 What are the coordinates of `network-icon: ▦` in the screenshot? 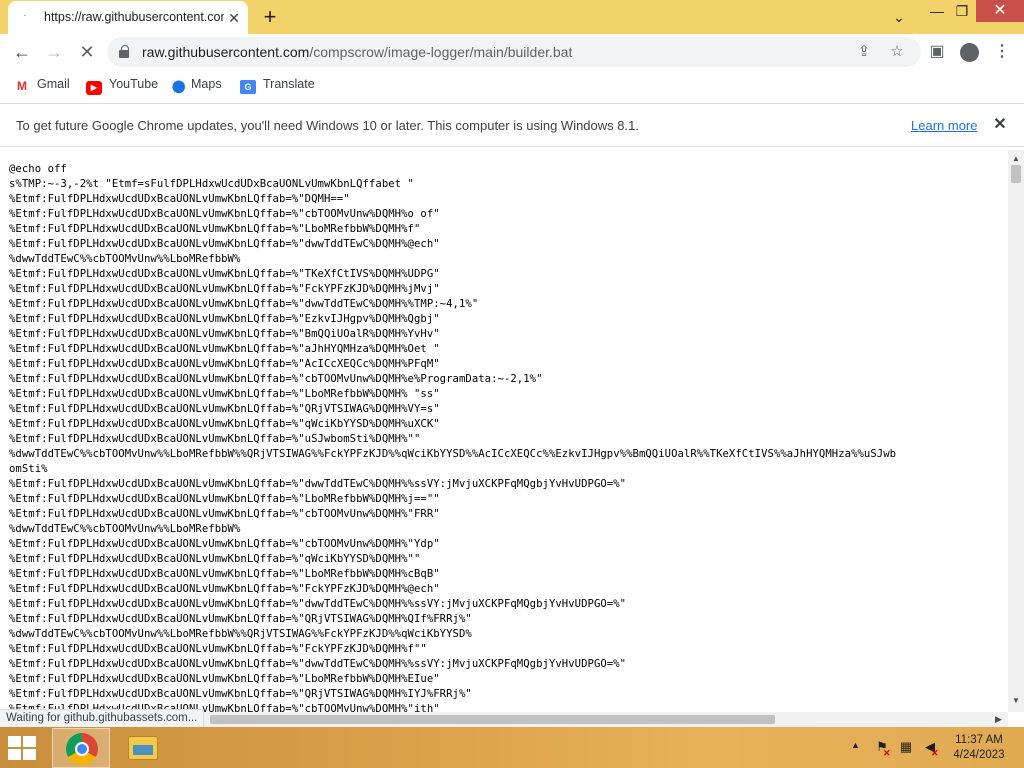 It's located at (906, 747).